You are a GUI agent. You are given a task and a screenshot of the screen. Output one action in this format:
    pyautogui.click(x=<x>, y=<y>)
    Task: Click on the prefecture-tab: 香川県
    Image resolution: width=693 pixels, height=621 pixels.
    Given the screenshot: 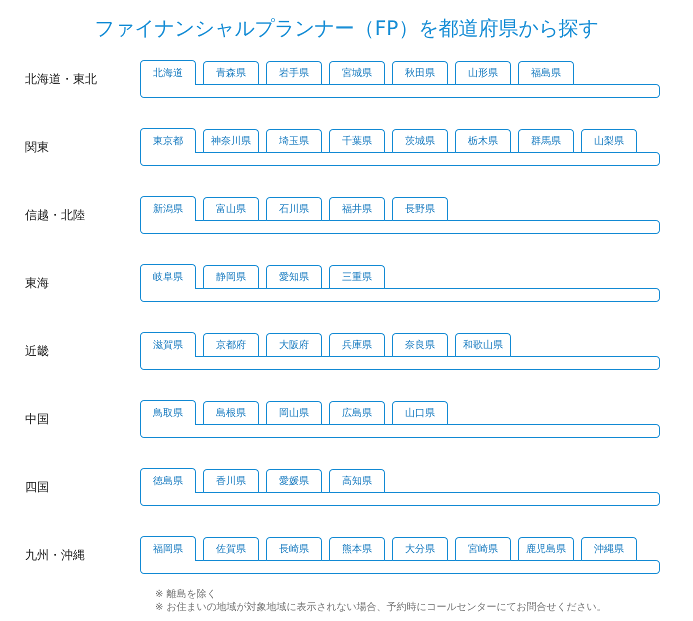 What is the action you would take?
    pyautogui.click(x=231, y=480)
    